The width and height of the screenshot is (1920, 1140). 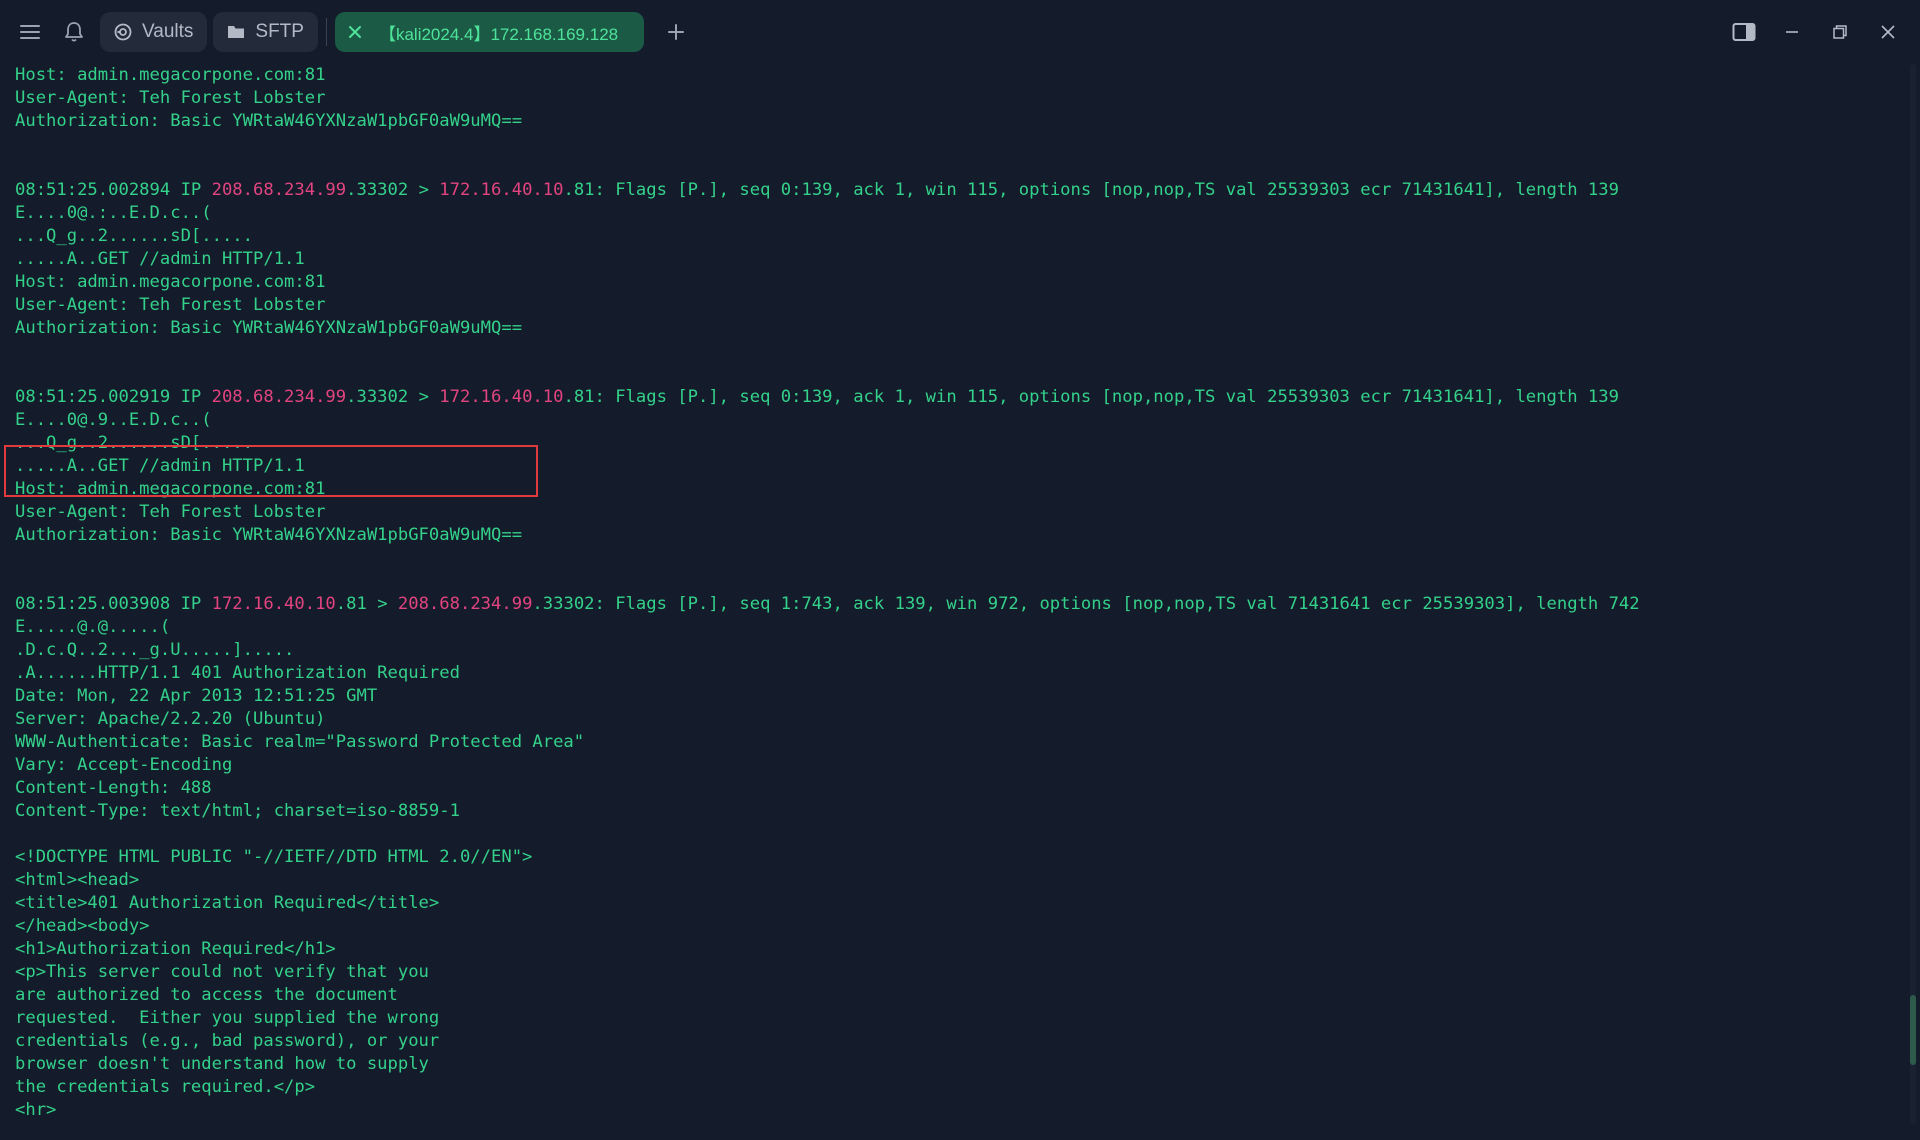 What do you see at coordinates (227, 1018) in the screenshot?
I see `terminal-text: requested. Either you supplied the wrong` at bounding box center [227, 1018].